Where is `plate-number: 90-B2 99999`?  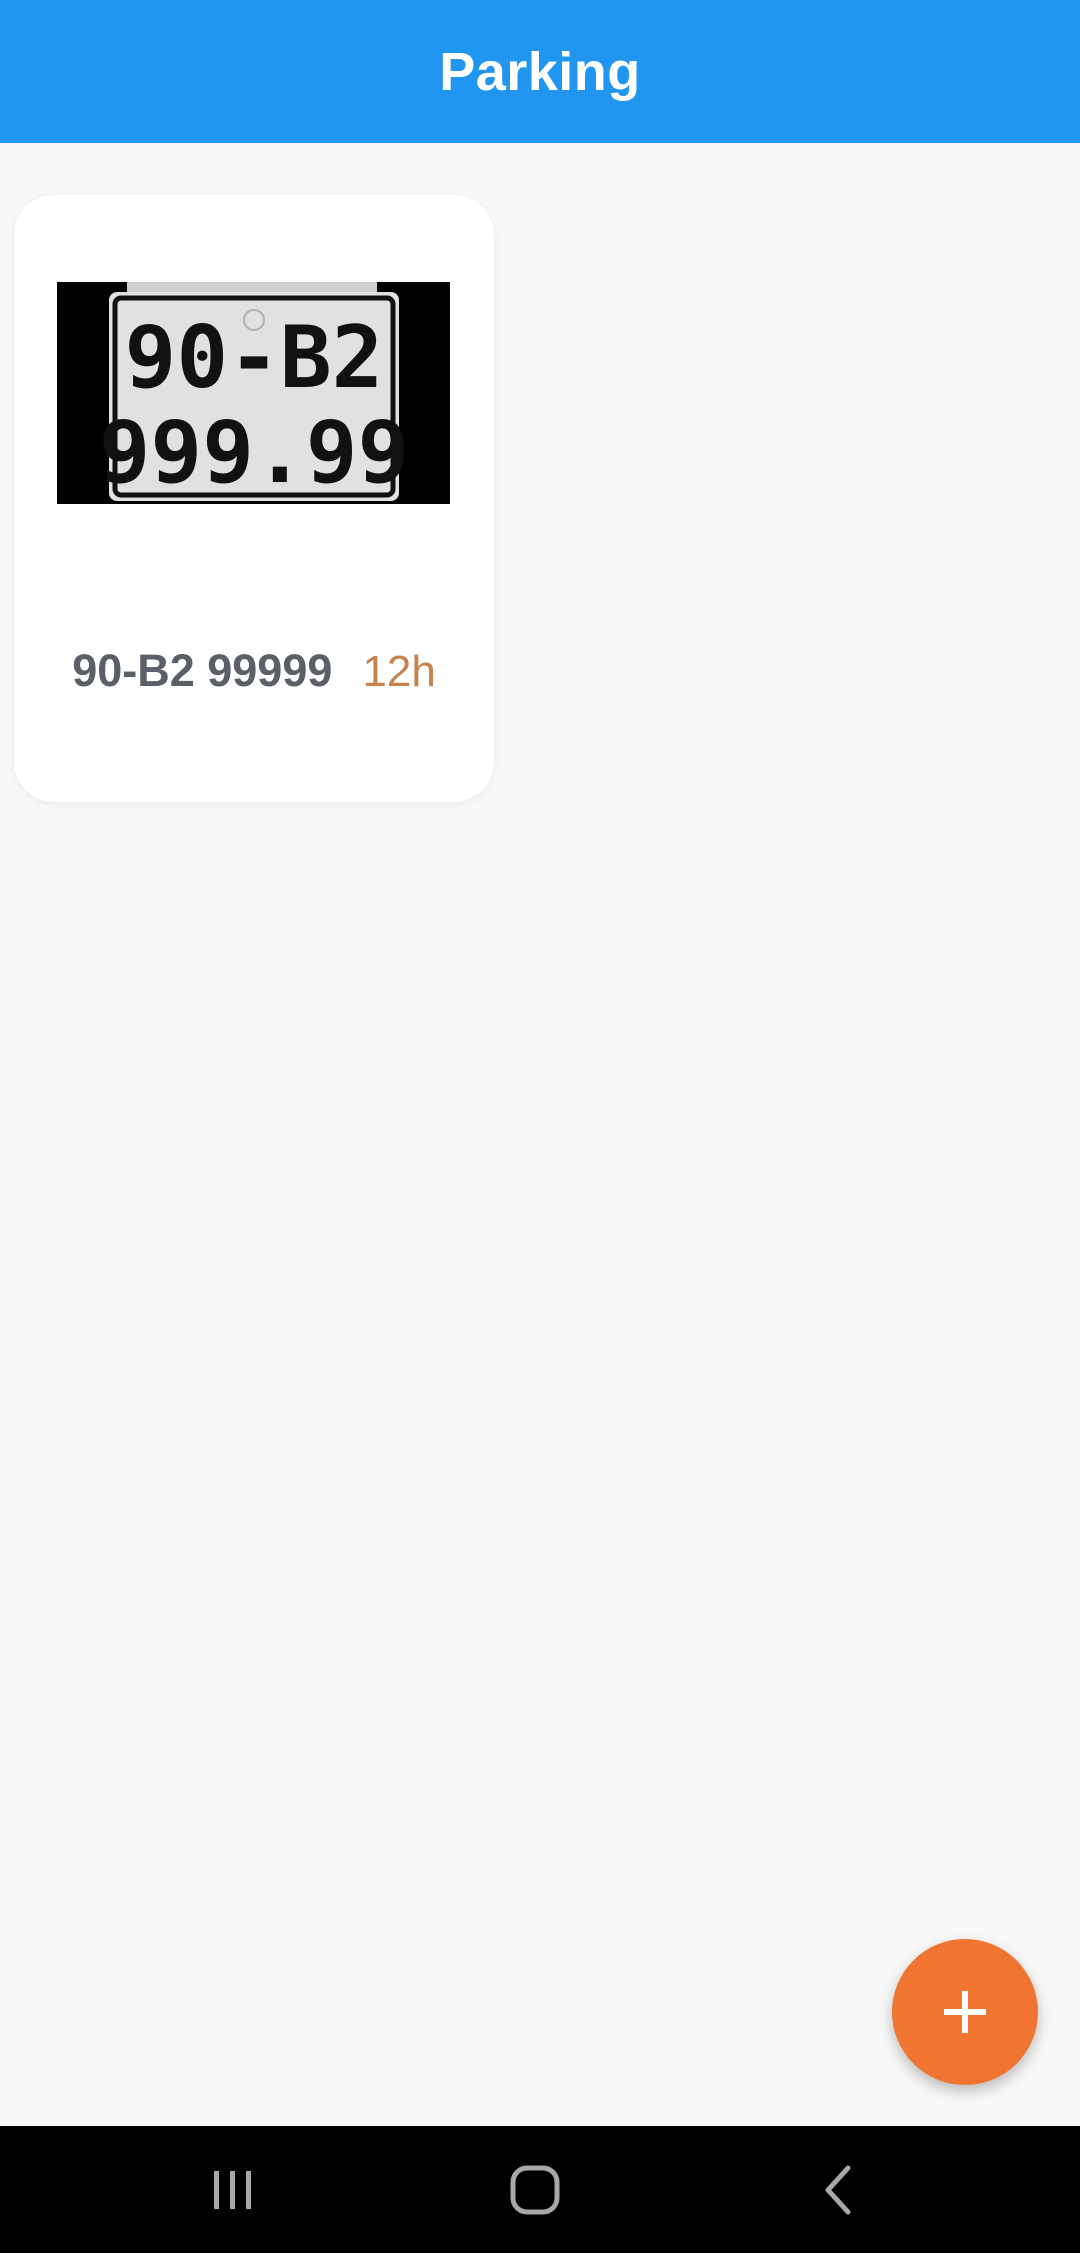 plate-number: 90-B2 99999 is located at coordinates (202, 670).